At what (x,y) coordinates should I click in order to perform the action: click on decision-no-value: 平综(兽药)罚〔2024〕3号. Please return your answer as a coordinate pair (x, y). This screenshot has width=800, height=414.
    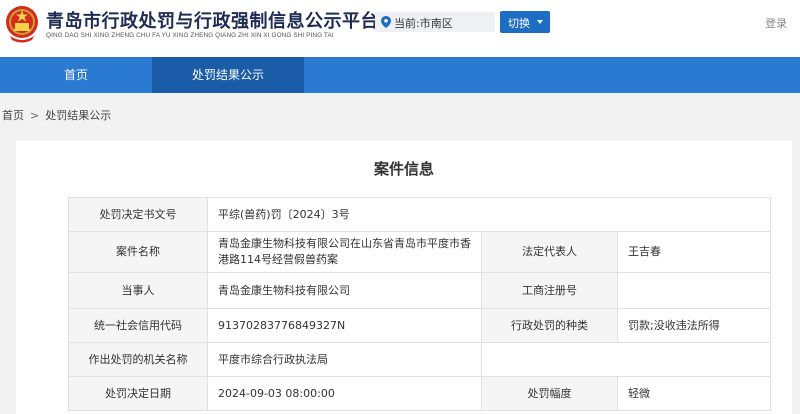
    Looking at the image, I should click on (489, 214).